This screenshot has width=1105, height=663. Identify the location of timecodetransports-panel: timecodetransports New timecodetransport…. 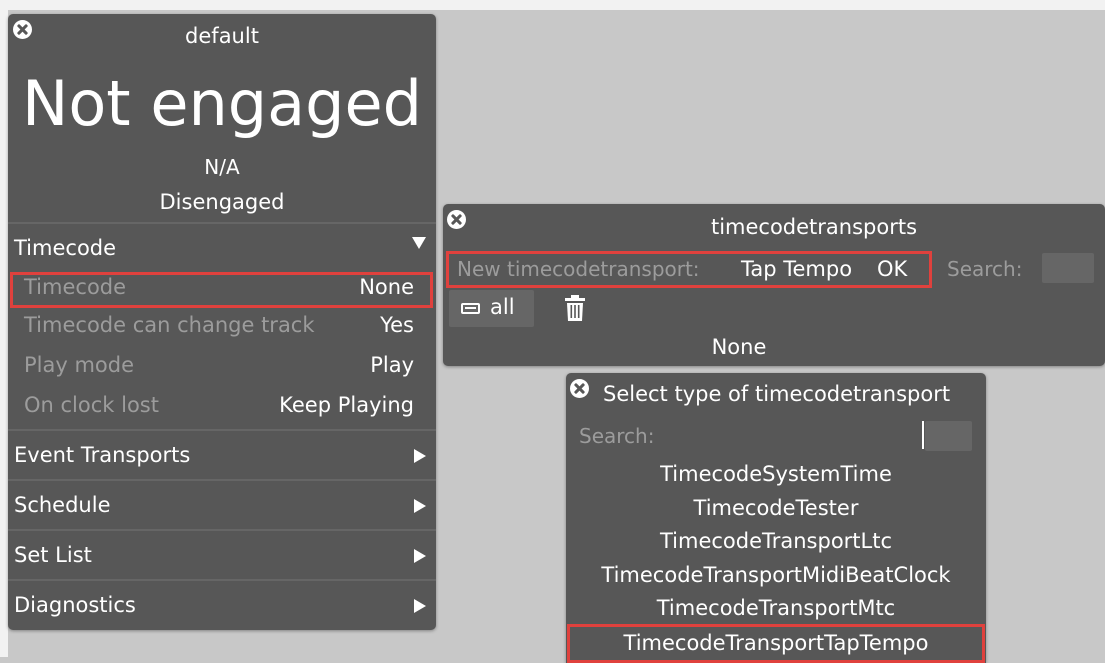
(774, 285).